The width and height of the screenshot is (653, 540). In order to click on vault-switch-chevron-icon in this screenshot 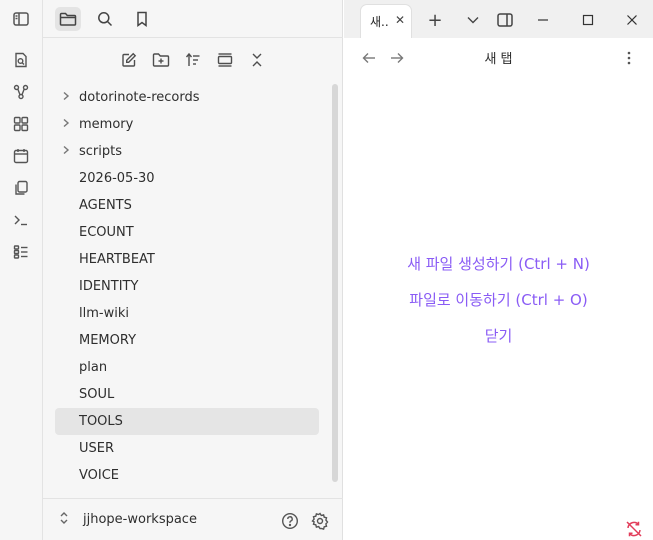, I will do `click(64, 519)`.